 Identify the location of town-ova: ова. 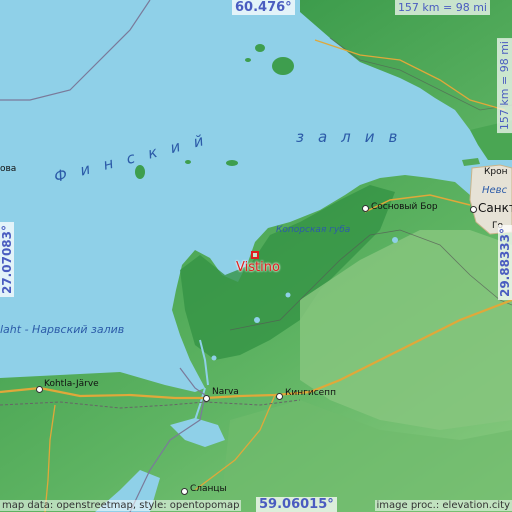
(8, 169).